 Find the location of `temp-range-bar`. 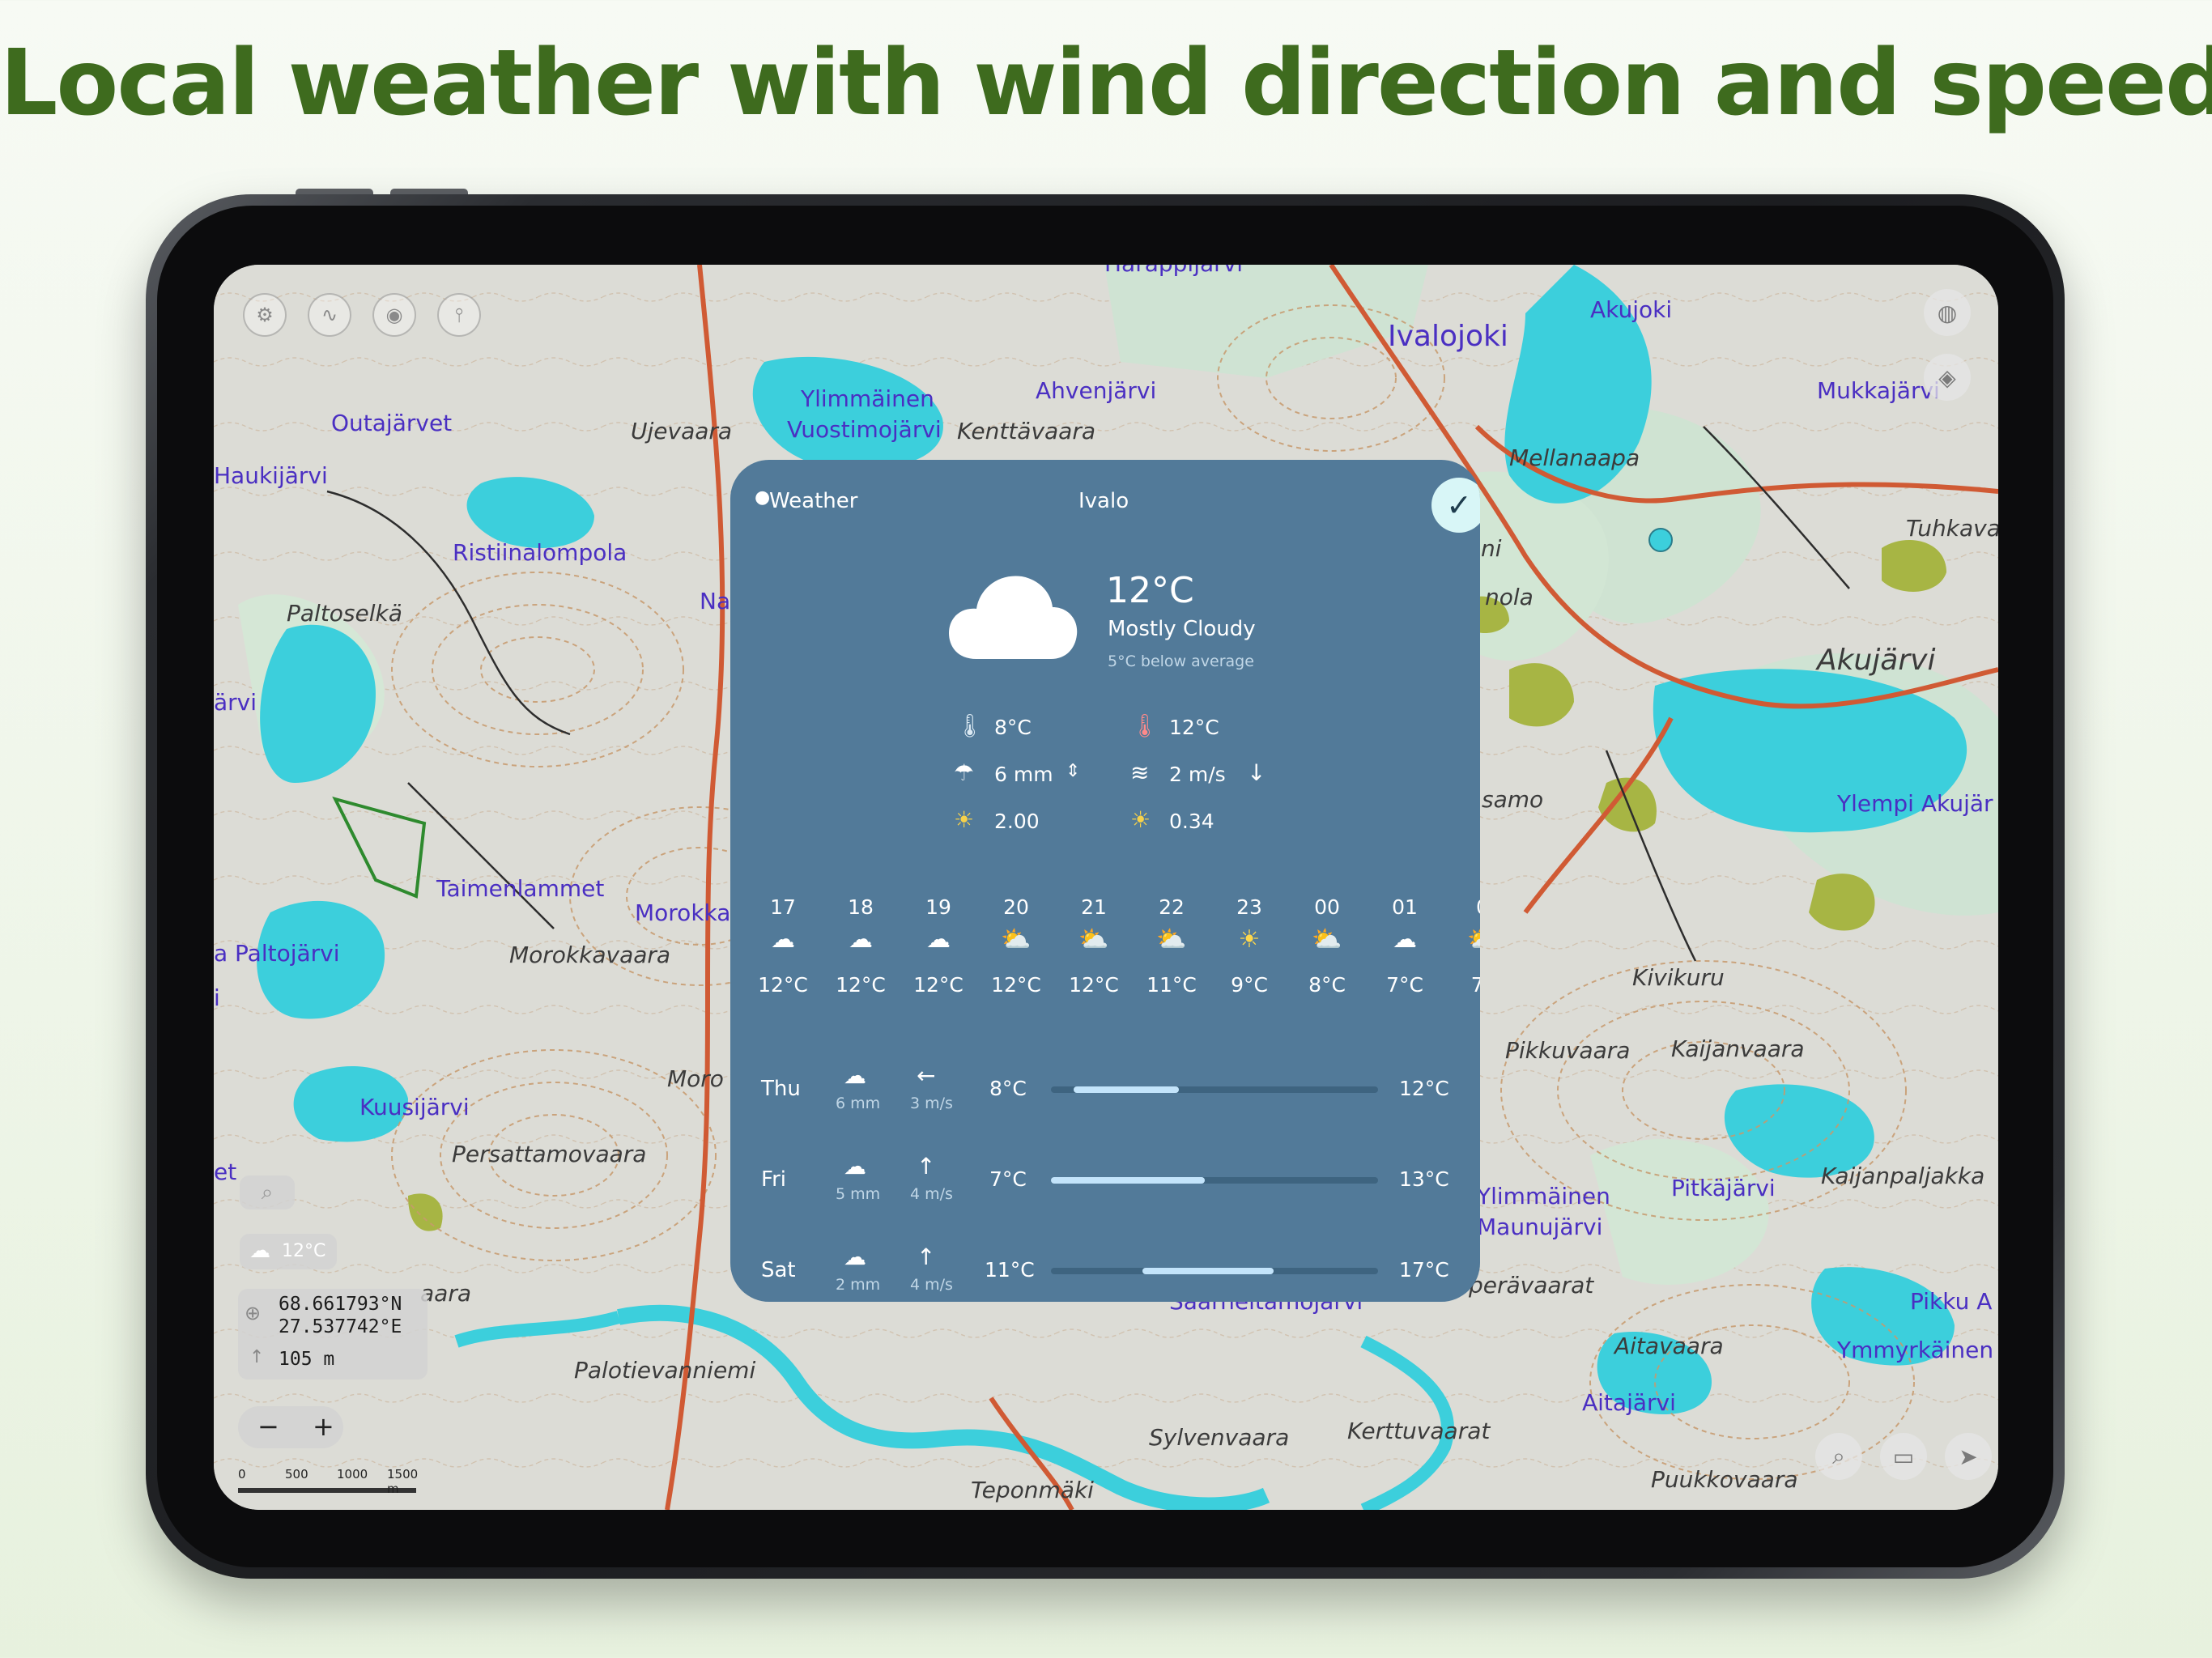

temp-range-bar is located at coordinates (1214, 1180).